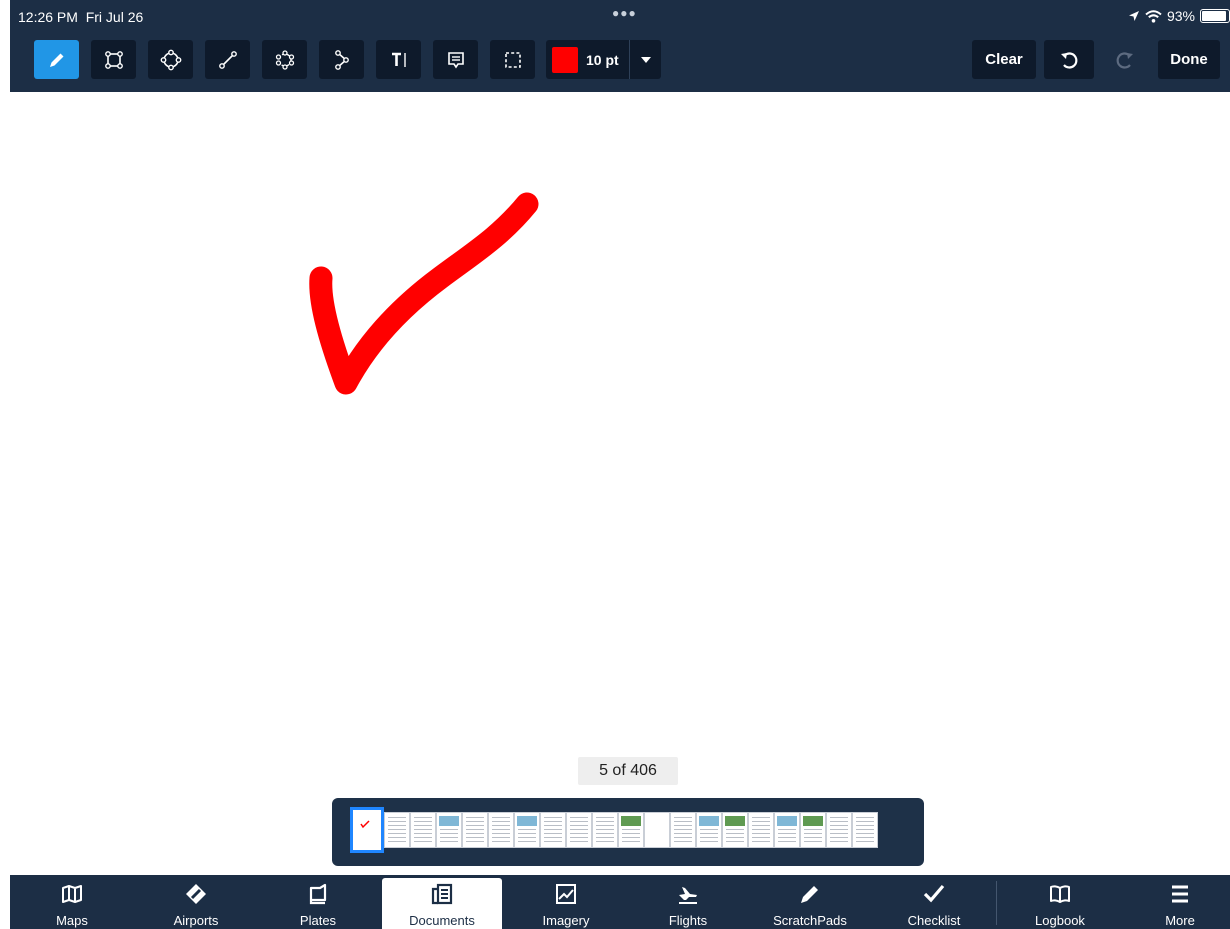 This screenshot has height=929, width=1230. I want to click on tab-separator, so click(996, 903).